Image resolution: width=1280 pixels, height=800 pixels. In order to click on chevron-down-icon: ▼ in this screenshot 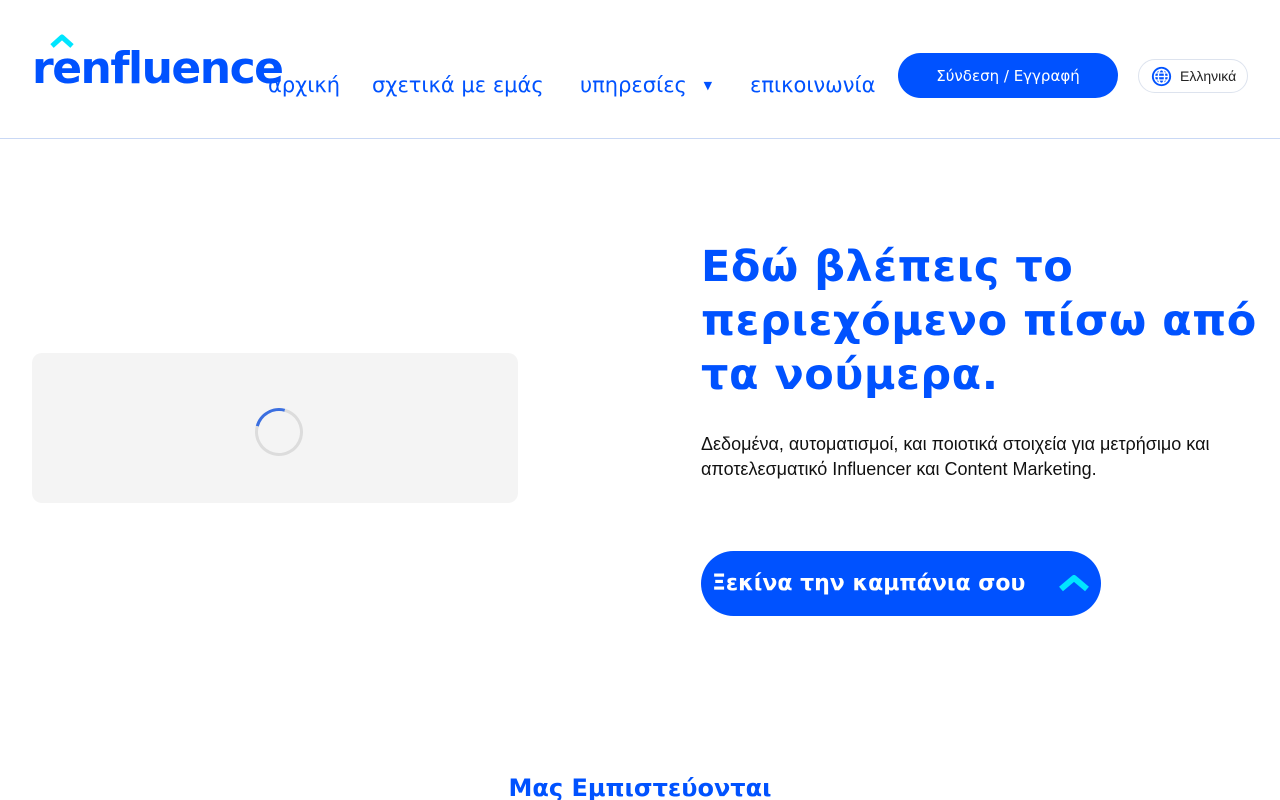, I will do `click(708, 85)`.